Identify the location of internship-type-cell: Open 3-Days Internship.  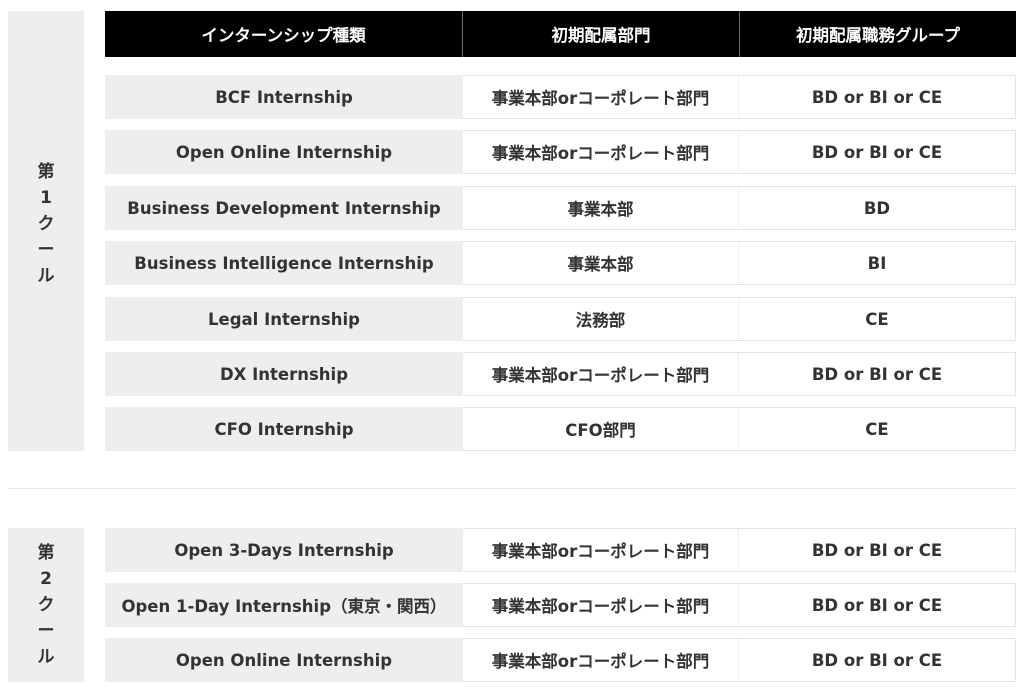
(284, 550).